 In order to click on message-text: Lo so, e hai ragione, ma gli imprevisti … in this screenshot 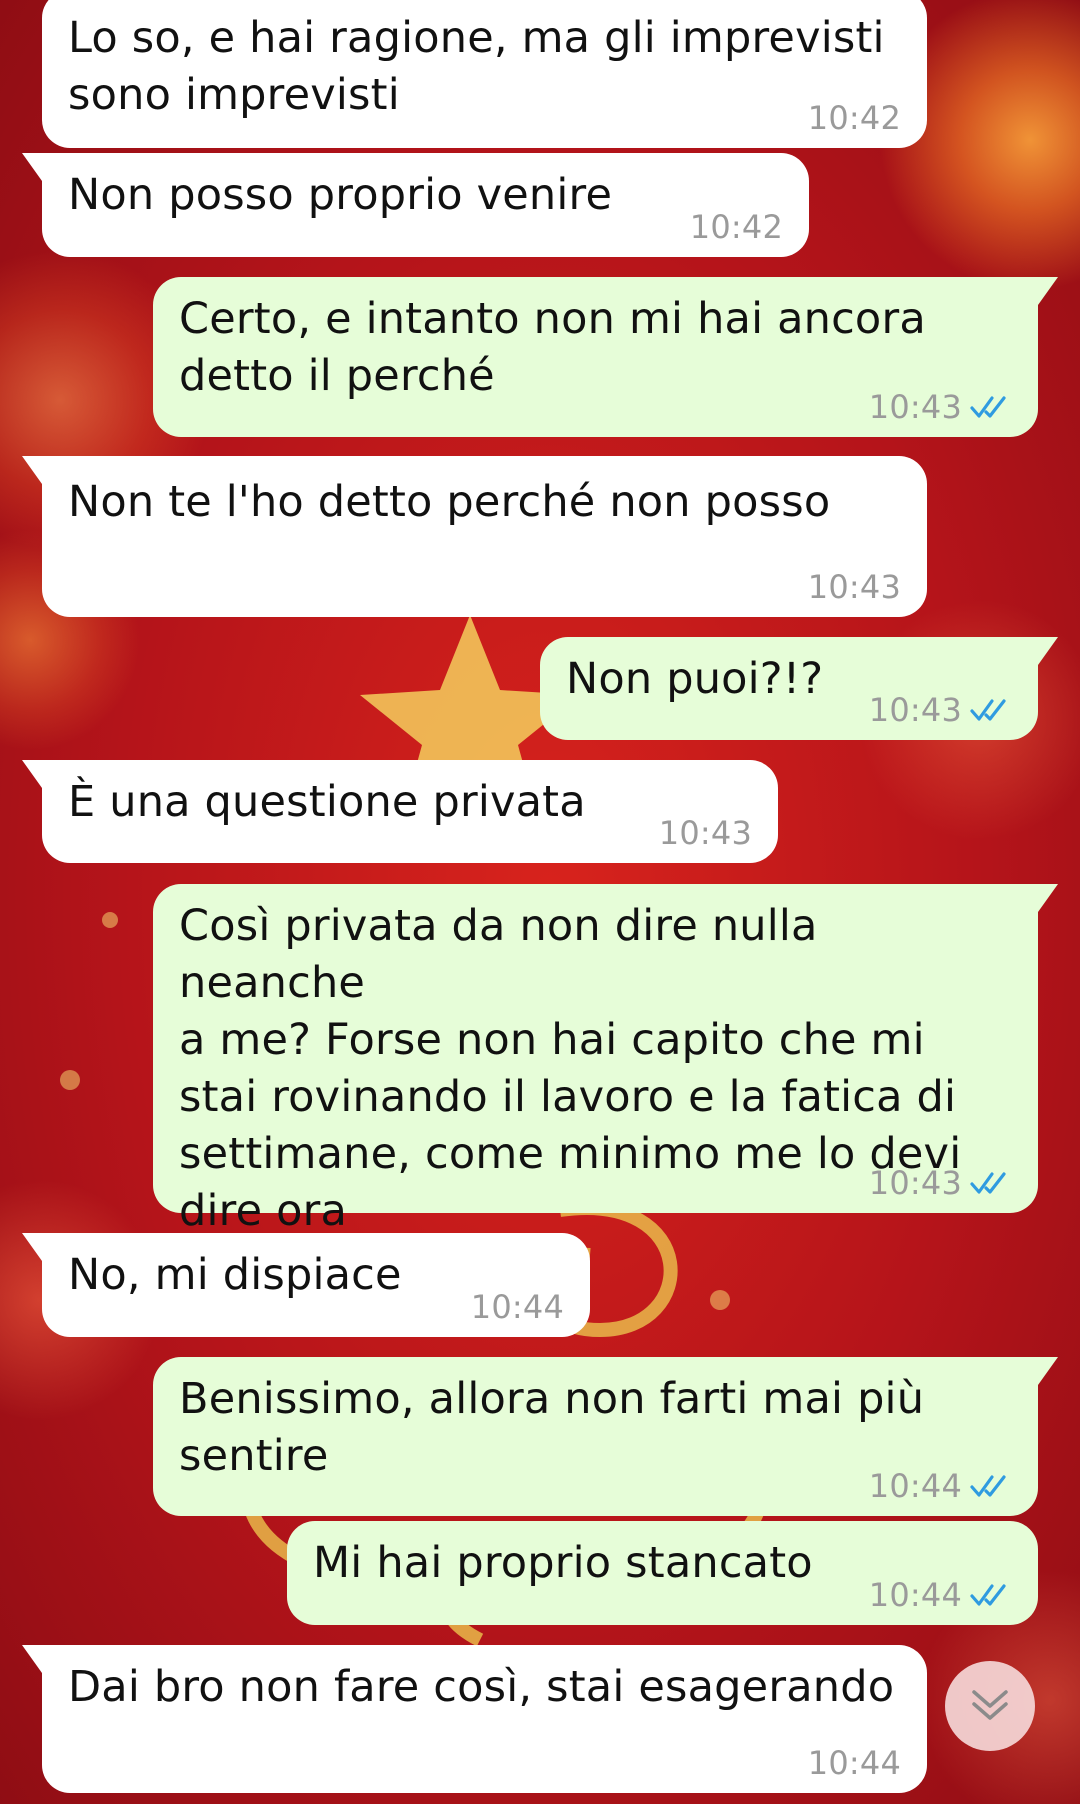, I will do `click(476, 66)`.